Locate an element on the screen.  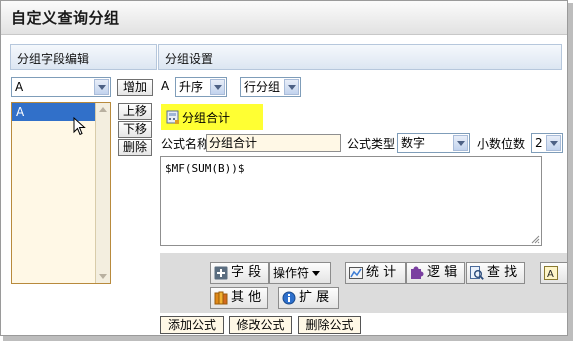
field-select-value: A is located at coordinates (19, 87).